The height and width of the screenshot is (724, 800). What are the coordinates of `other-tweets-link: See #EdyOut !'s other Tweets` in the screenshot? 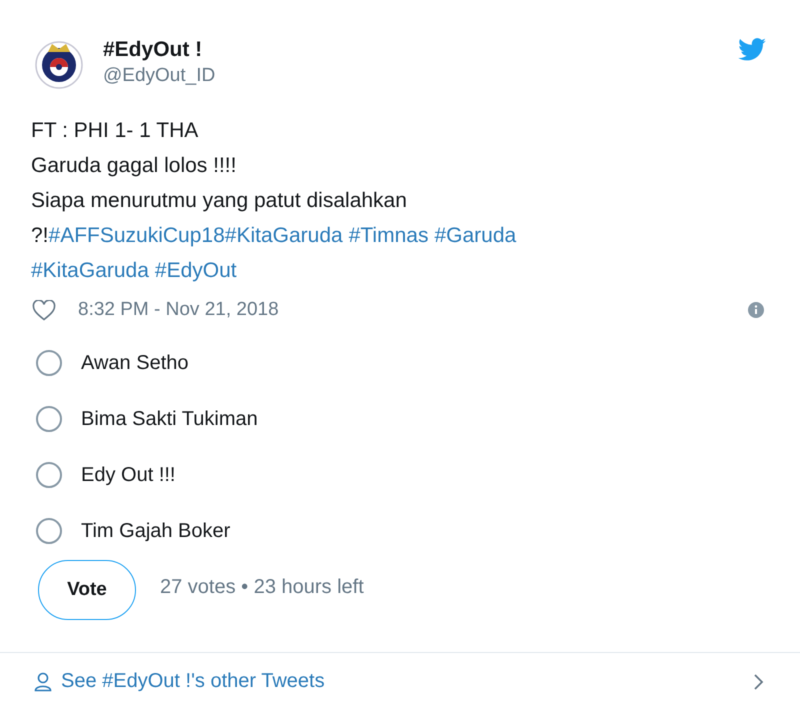 It's located at (407, 681).